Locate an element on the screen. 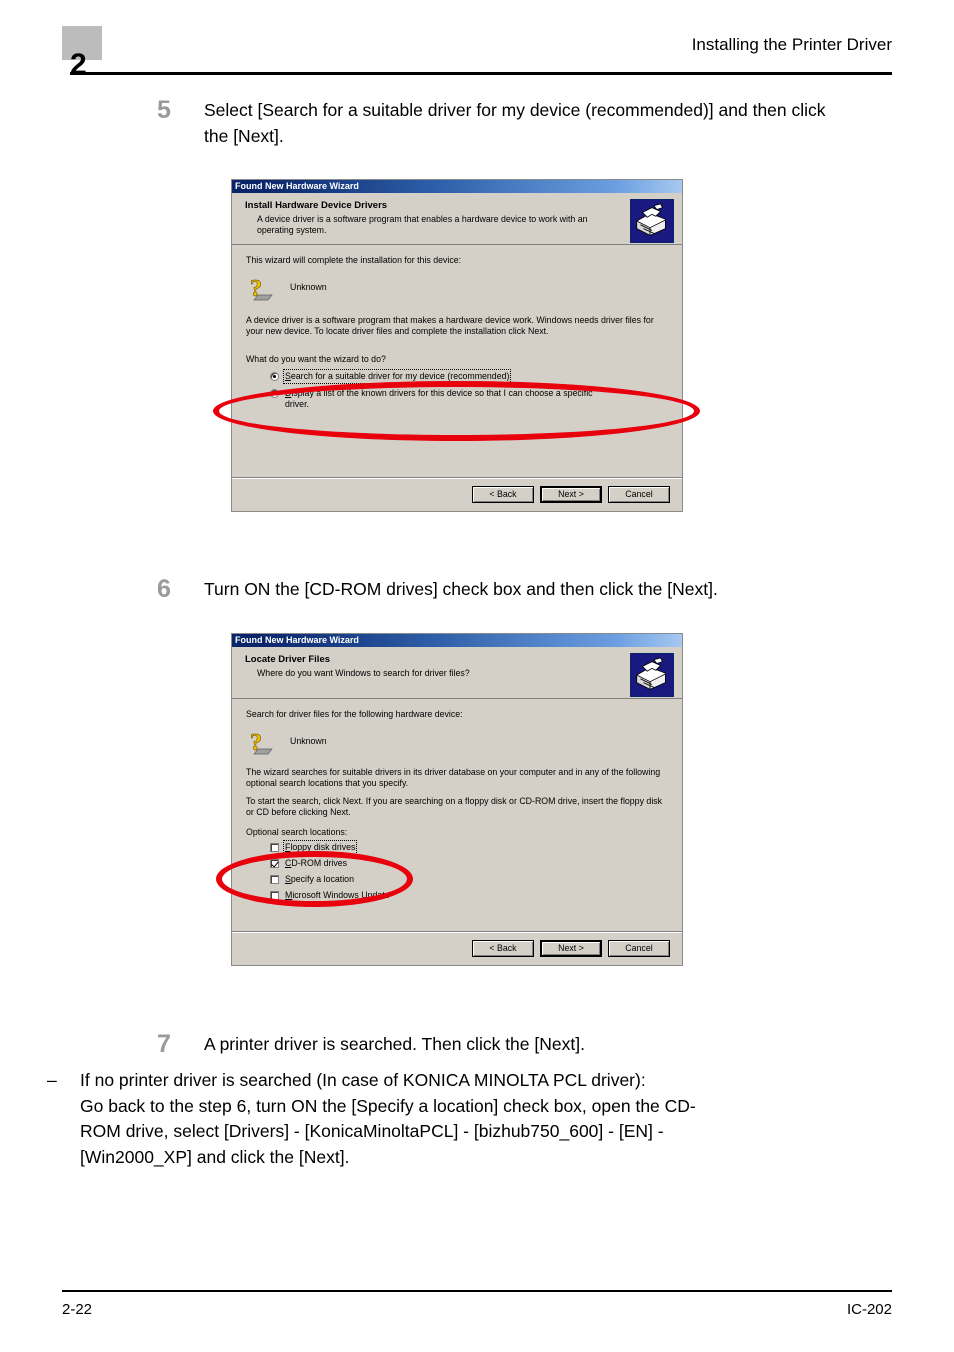 This screenshot has height=1352, width=954. step-5-number: 5 is located at coordinates (164, 110).